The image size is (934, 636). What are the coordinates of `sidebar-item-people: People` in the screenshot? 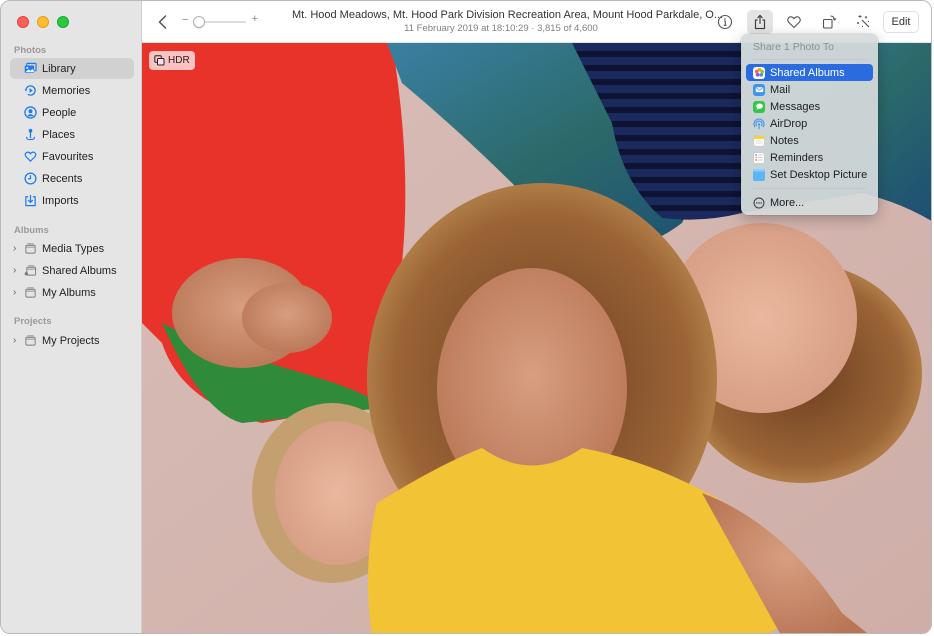 It's located at (72, 112).